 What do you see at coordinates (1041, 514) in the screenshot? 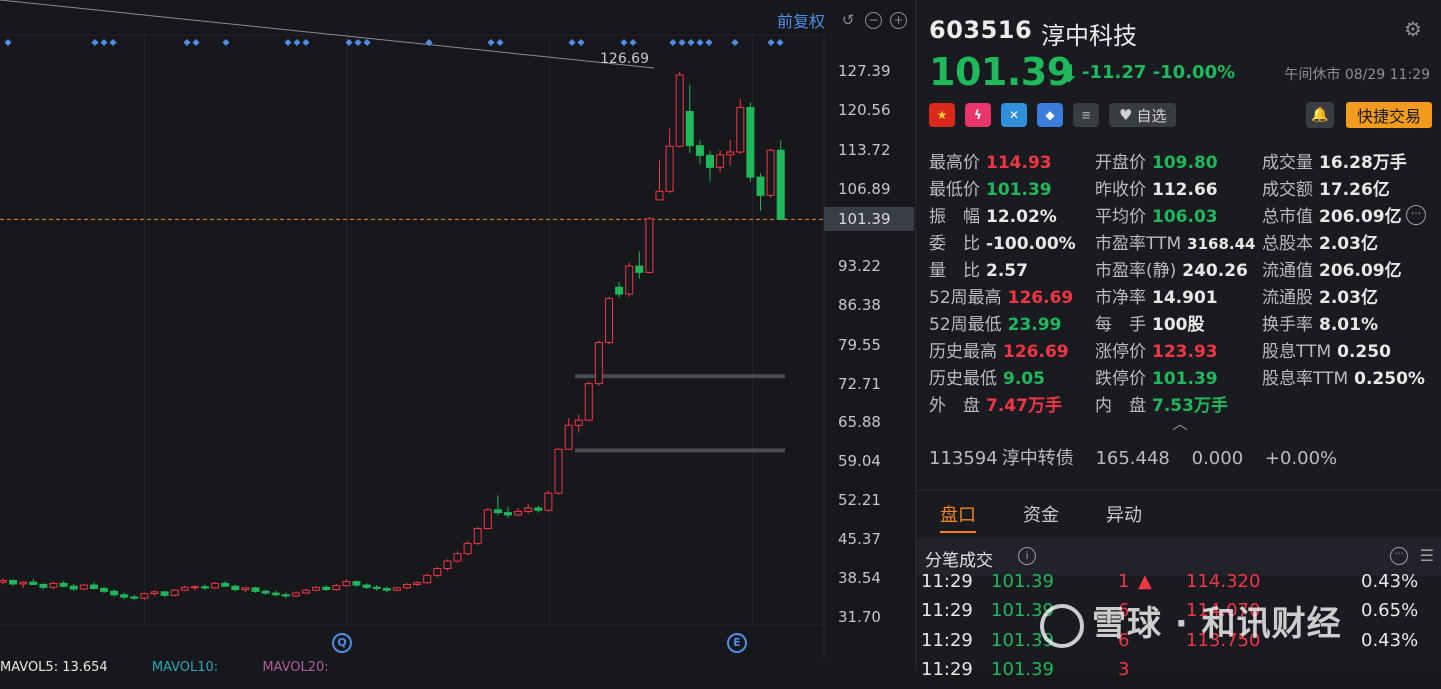
I see `tab-capital: 资金` at bounding box center [1041, 514].